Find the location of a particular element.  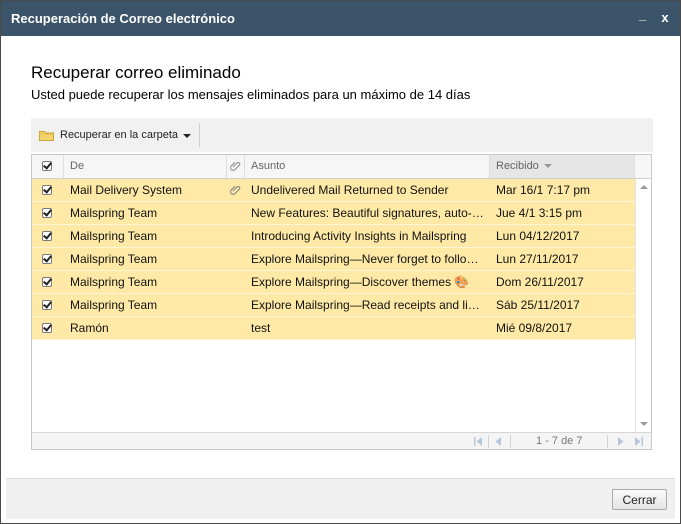

title-bar: Recuperación de Correo electrónico _ x is located at coordinates (340, 18).